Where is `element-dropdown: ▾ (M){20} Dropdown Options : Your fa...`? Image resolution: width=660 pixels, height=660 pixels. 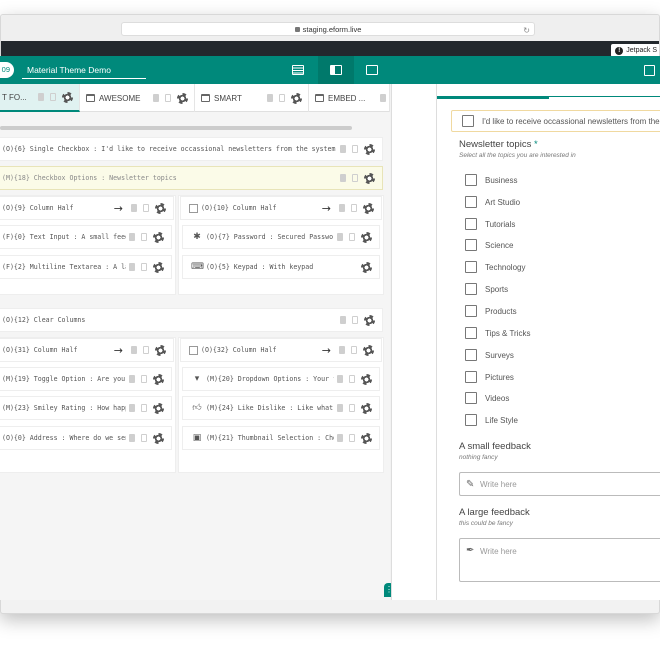
element-dropdown: ▾ (M){20} Dropdown Options : Your fa... is located at coordinates (281, 379).